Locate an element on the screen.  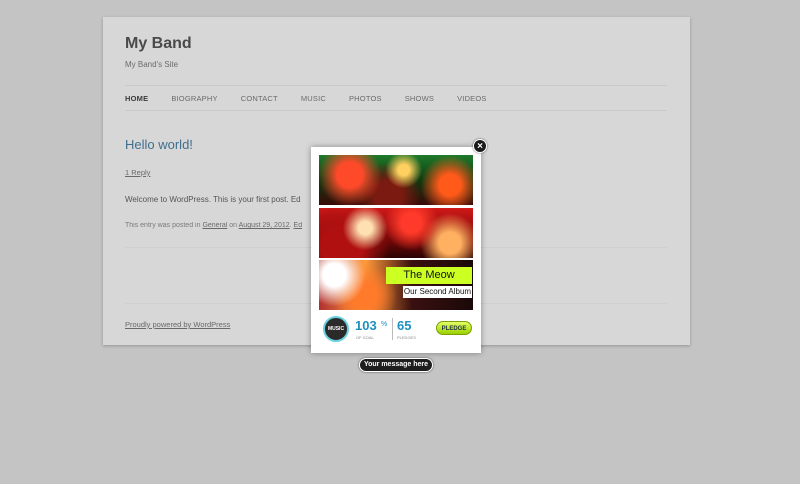
album-title-label: Our Second Album is located at coordinates (437, 292).